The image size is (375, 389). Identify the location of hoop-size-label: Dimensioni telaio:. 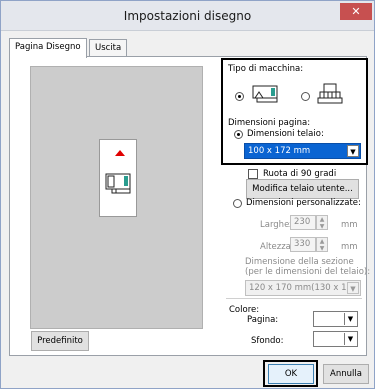
(285, 134).